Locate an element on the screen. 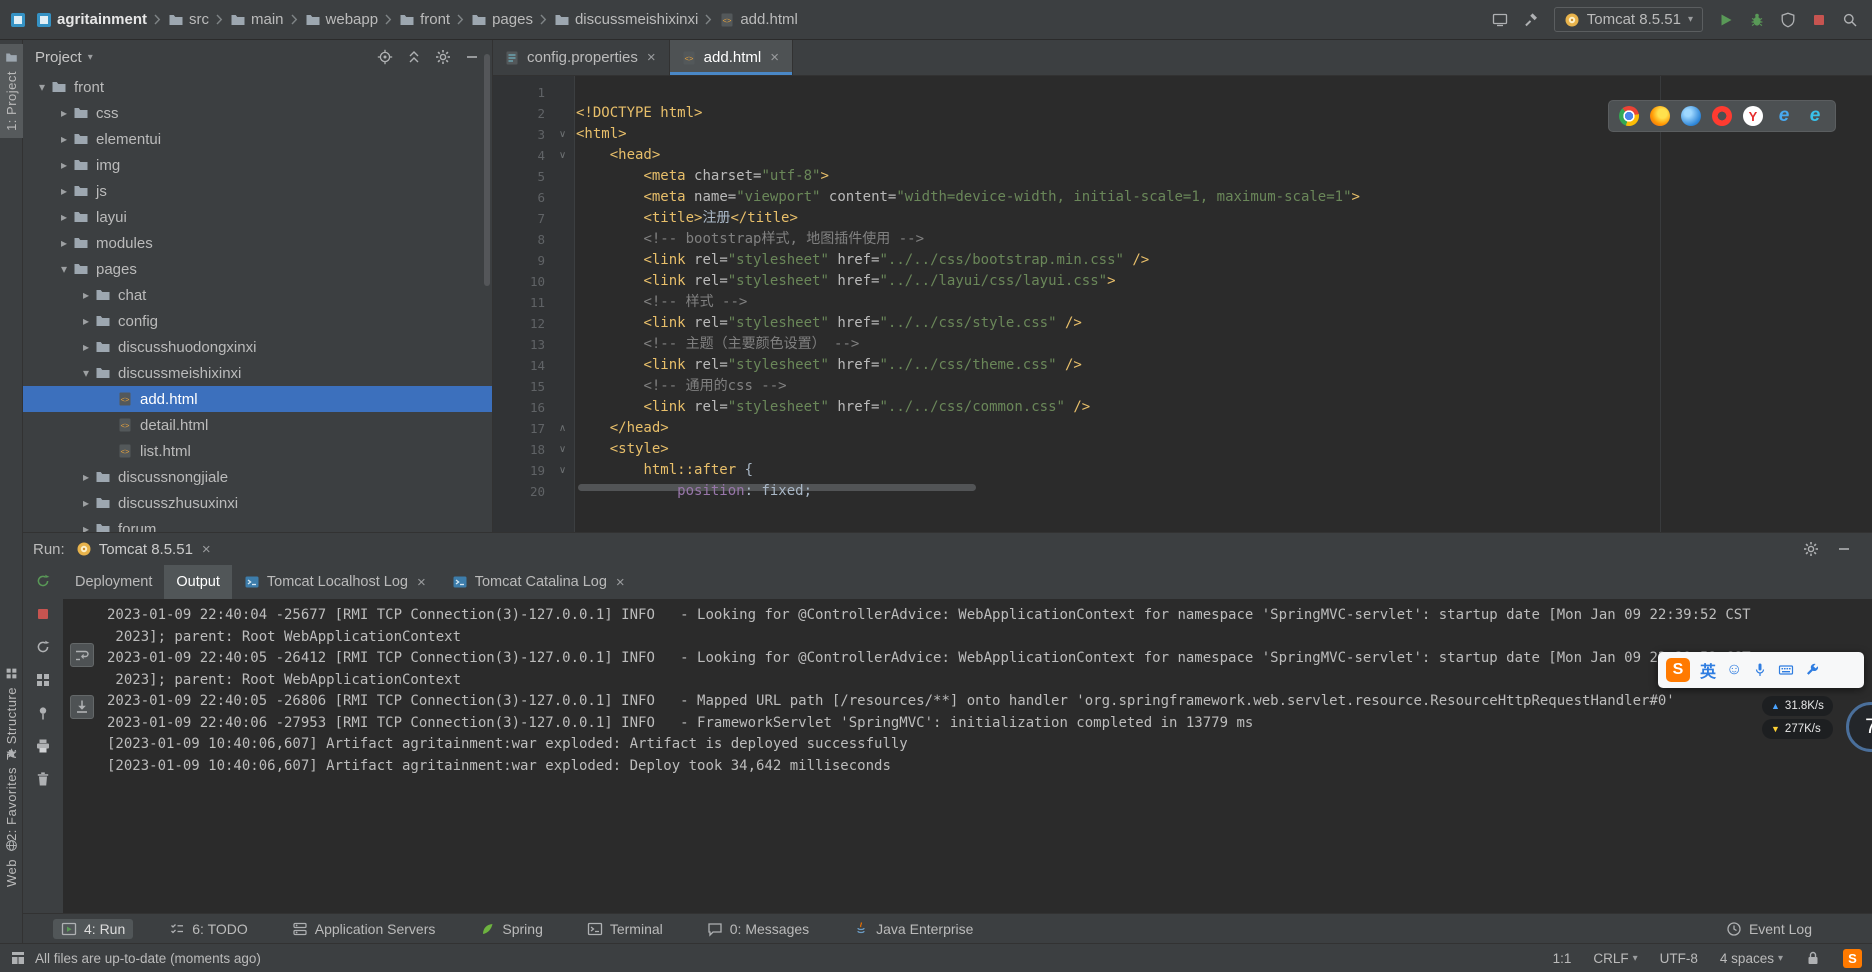 The image size is (1872, 972). keyboard-icon is located at coordinates (1786, 670).